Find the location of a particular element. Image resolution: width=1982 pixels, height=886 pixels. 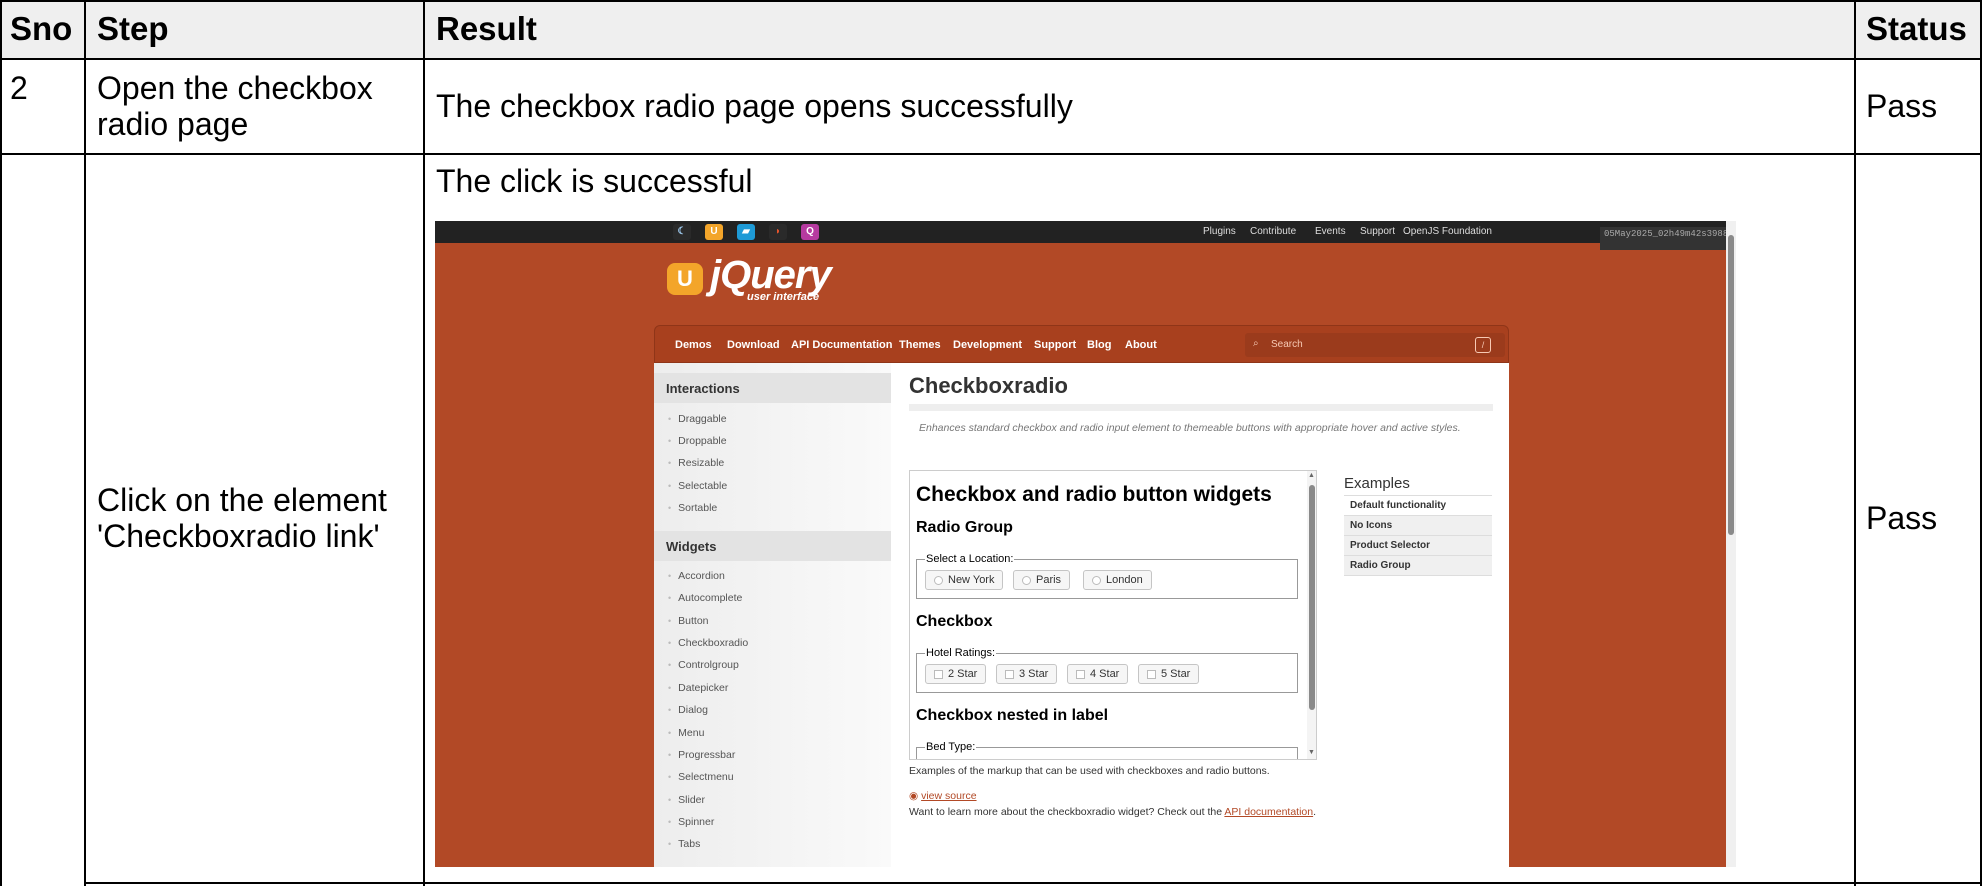

nav-development: Development is located at coordinates (987, 345).